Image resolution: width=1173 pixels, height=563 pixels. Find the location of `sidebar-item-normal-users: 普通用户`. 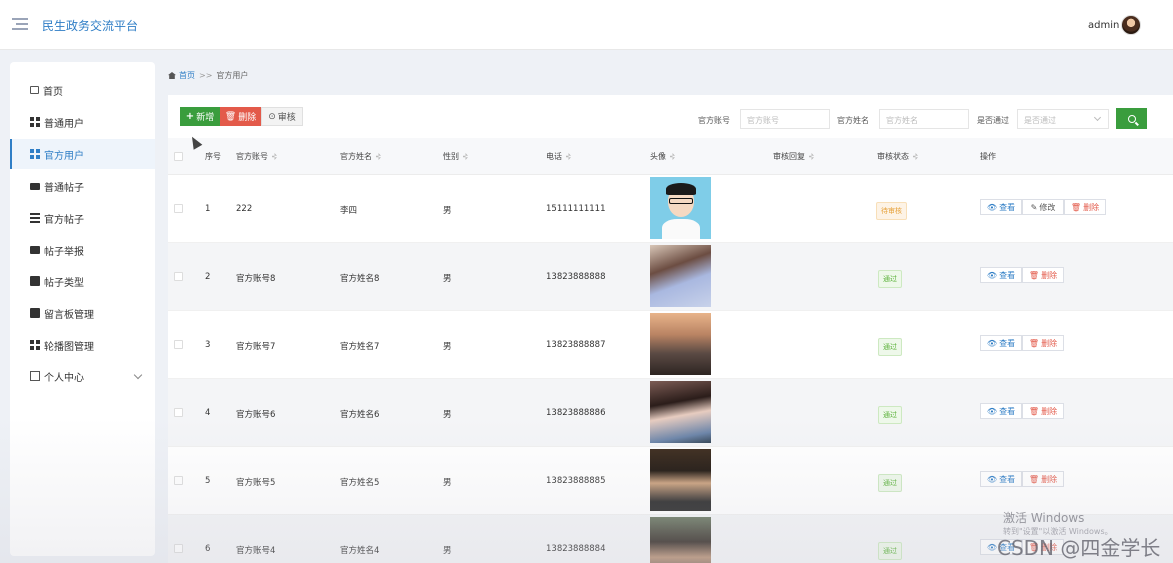

sidebar-item-normal-users: 普通用户 is located at coordinates (82, 122).